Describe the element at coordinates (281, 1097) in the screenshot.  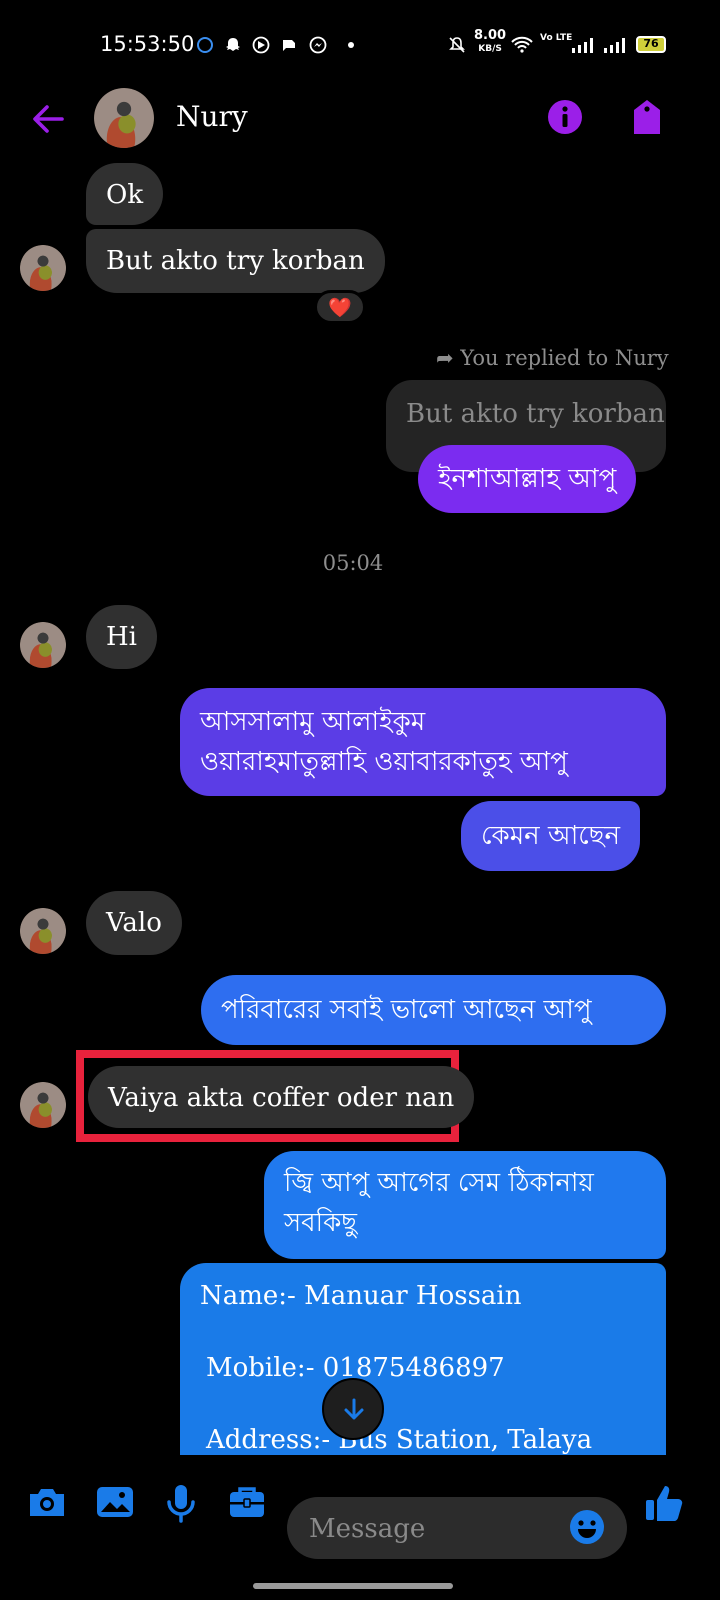
I see `message-incoming: Vaiya akta coffer oder nan` at that location.